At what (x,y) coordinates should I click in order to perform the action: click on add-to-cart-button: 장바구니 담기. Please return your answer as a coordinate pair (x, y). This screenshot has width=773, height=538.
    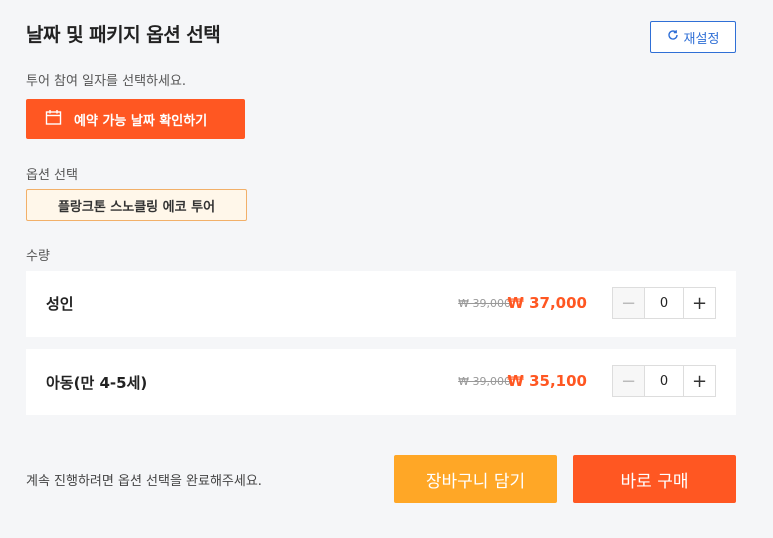
    Looking at the image, I should click on (475, 479).